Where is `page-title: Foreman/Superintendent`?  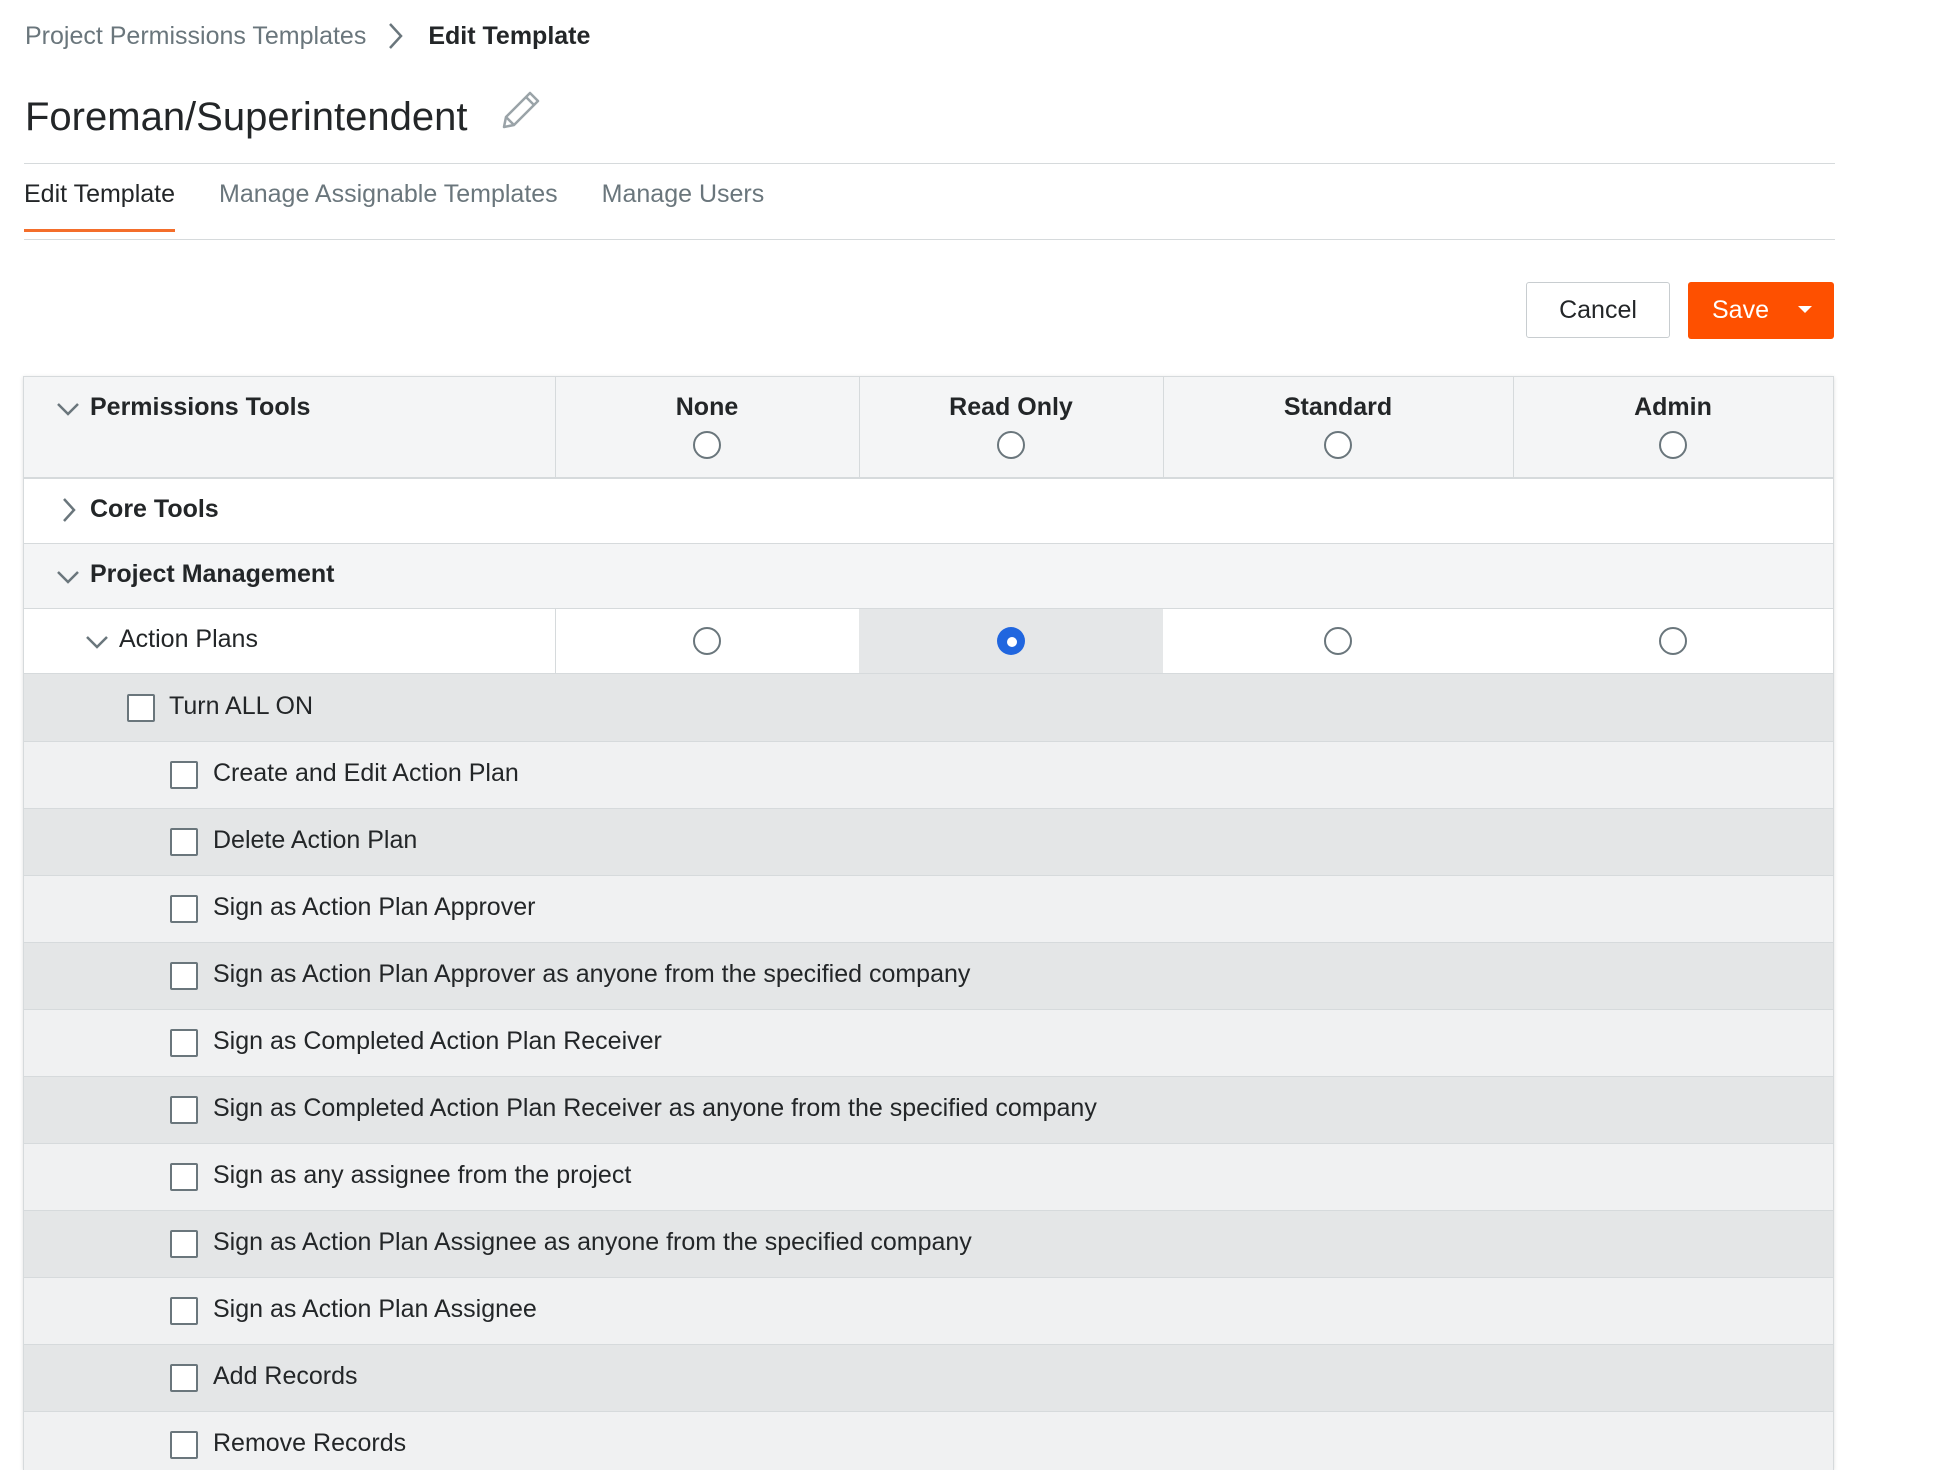 page-title: Foreman/Superintendent is located at coordinates (246, 117).